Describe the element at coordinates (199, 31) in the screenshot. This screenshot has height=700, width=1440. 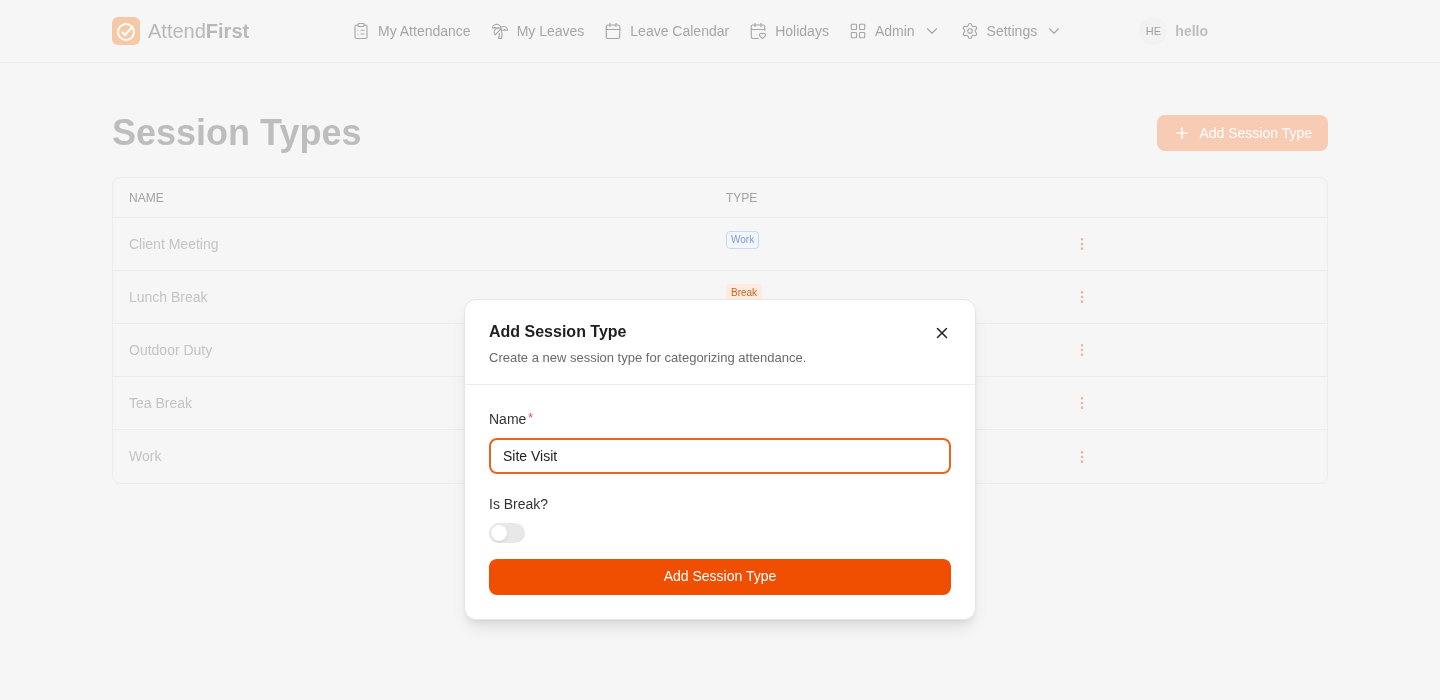
I see `brand-name: AttendFirst` at that location.